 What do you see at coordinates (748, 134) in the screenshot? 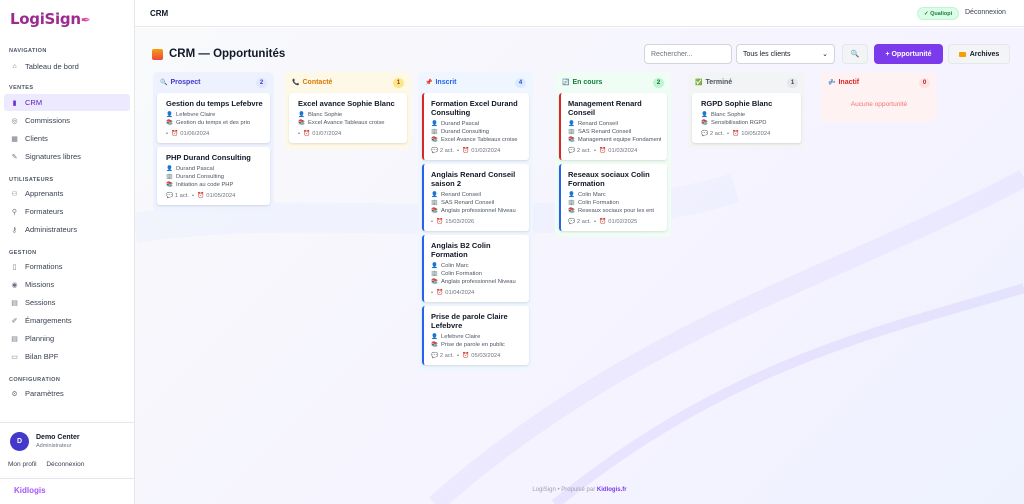
I see `card-meta: 💬 2 act. • ⏰ 10/05/2024` at bounding box center [748, 134].